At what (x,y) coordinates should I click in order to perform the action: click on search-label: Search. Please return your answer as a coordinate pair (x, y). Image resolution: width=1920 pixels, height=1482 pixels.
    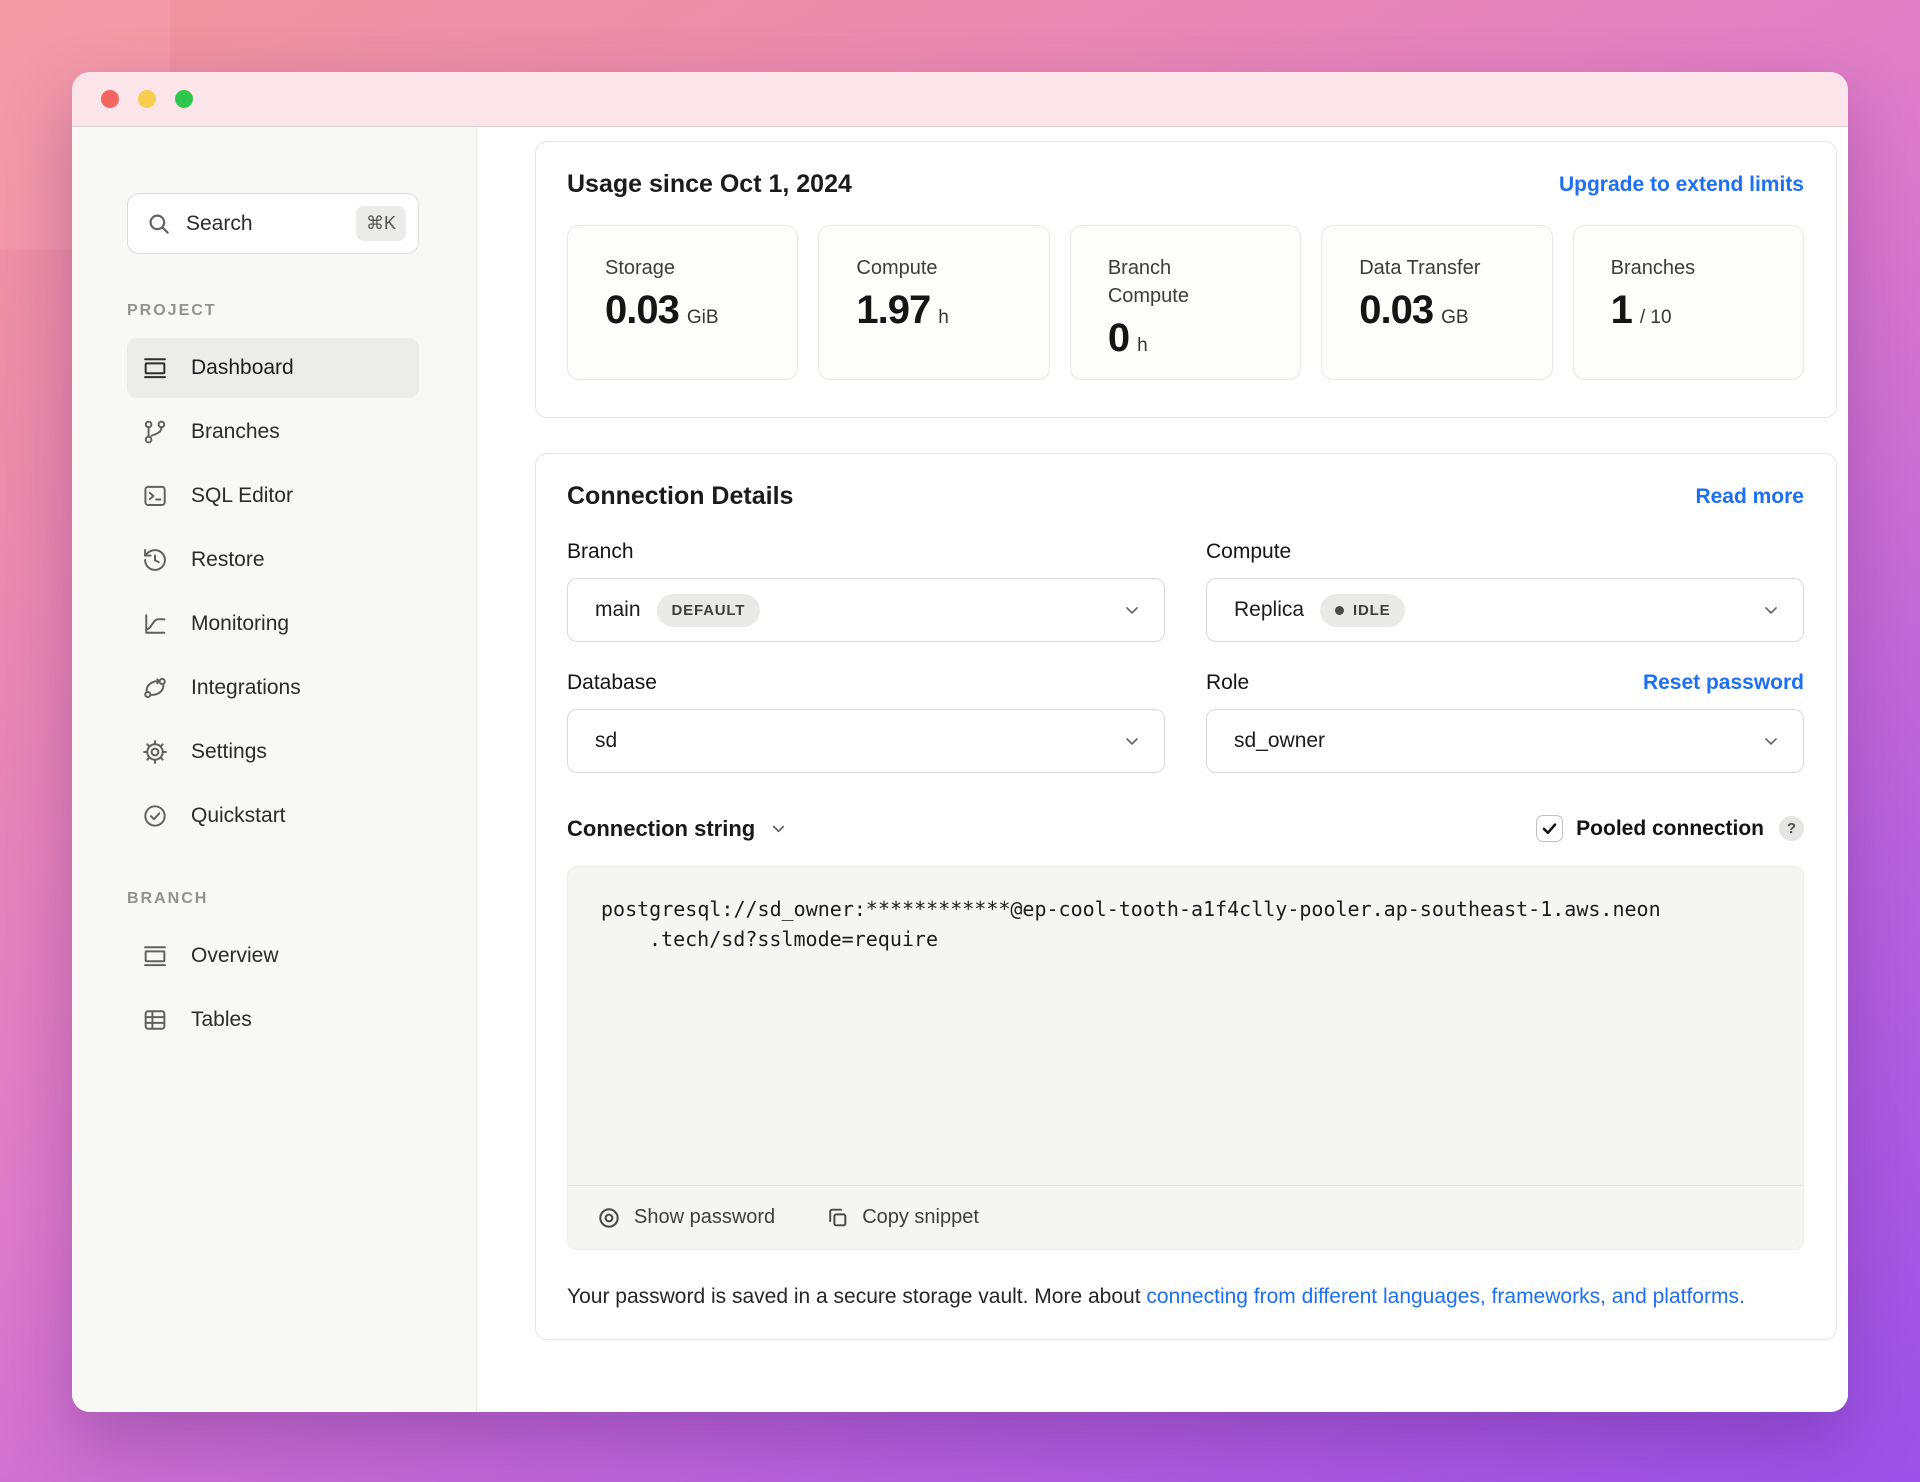
    Looking at the image, I should click on (219, 223).